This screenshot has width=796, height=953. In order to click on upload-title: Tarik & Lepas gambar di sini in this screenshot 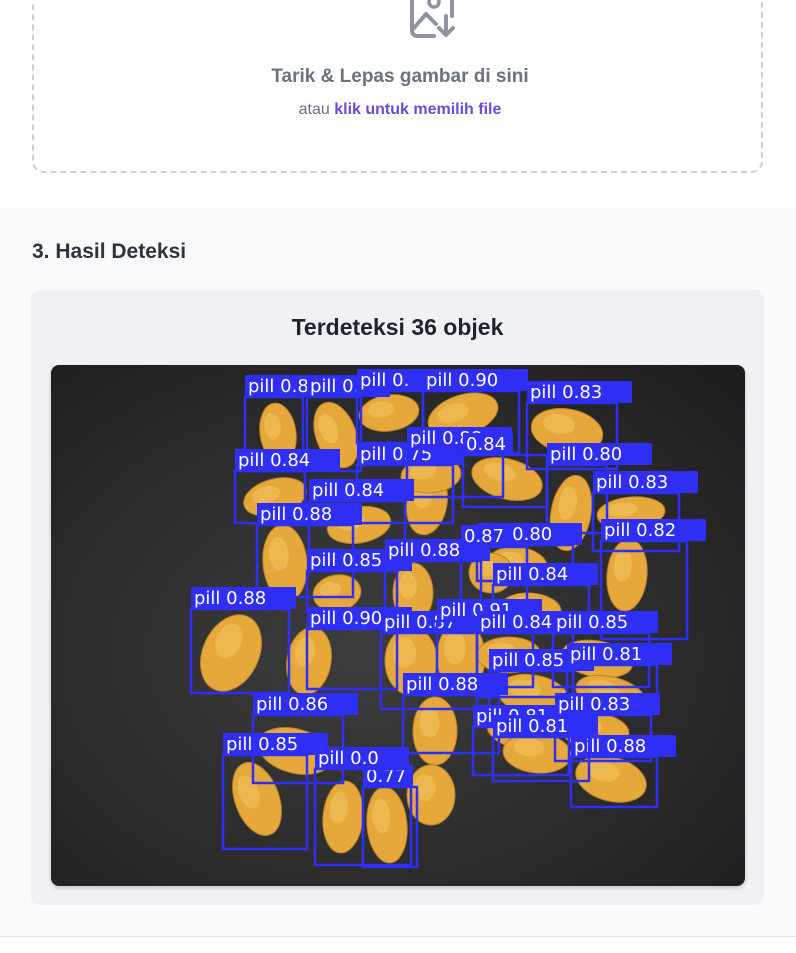, I will do `click(400, 76)`.